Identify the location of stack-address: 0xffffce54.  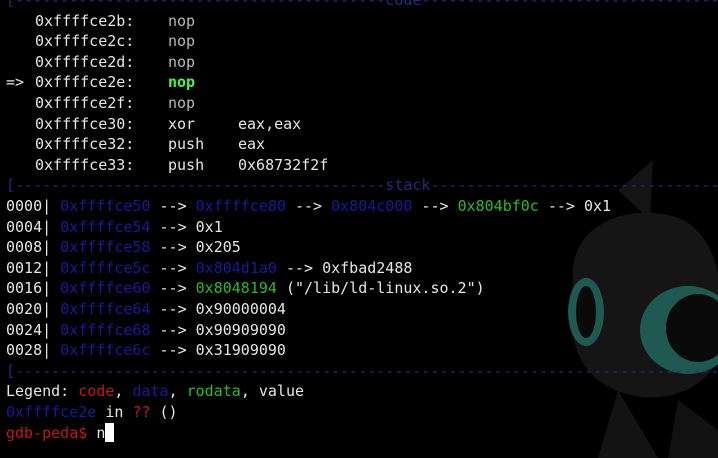
(105, 227).